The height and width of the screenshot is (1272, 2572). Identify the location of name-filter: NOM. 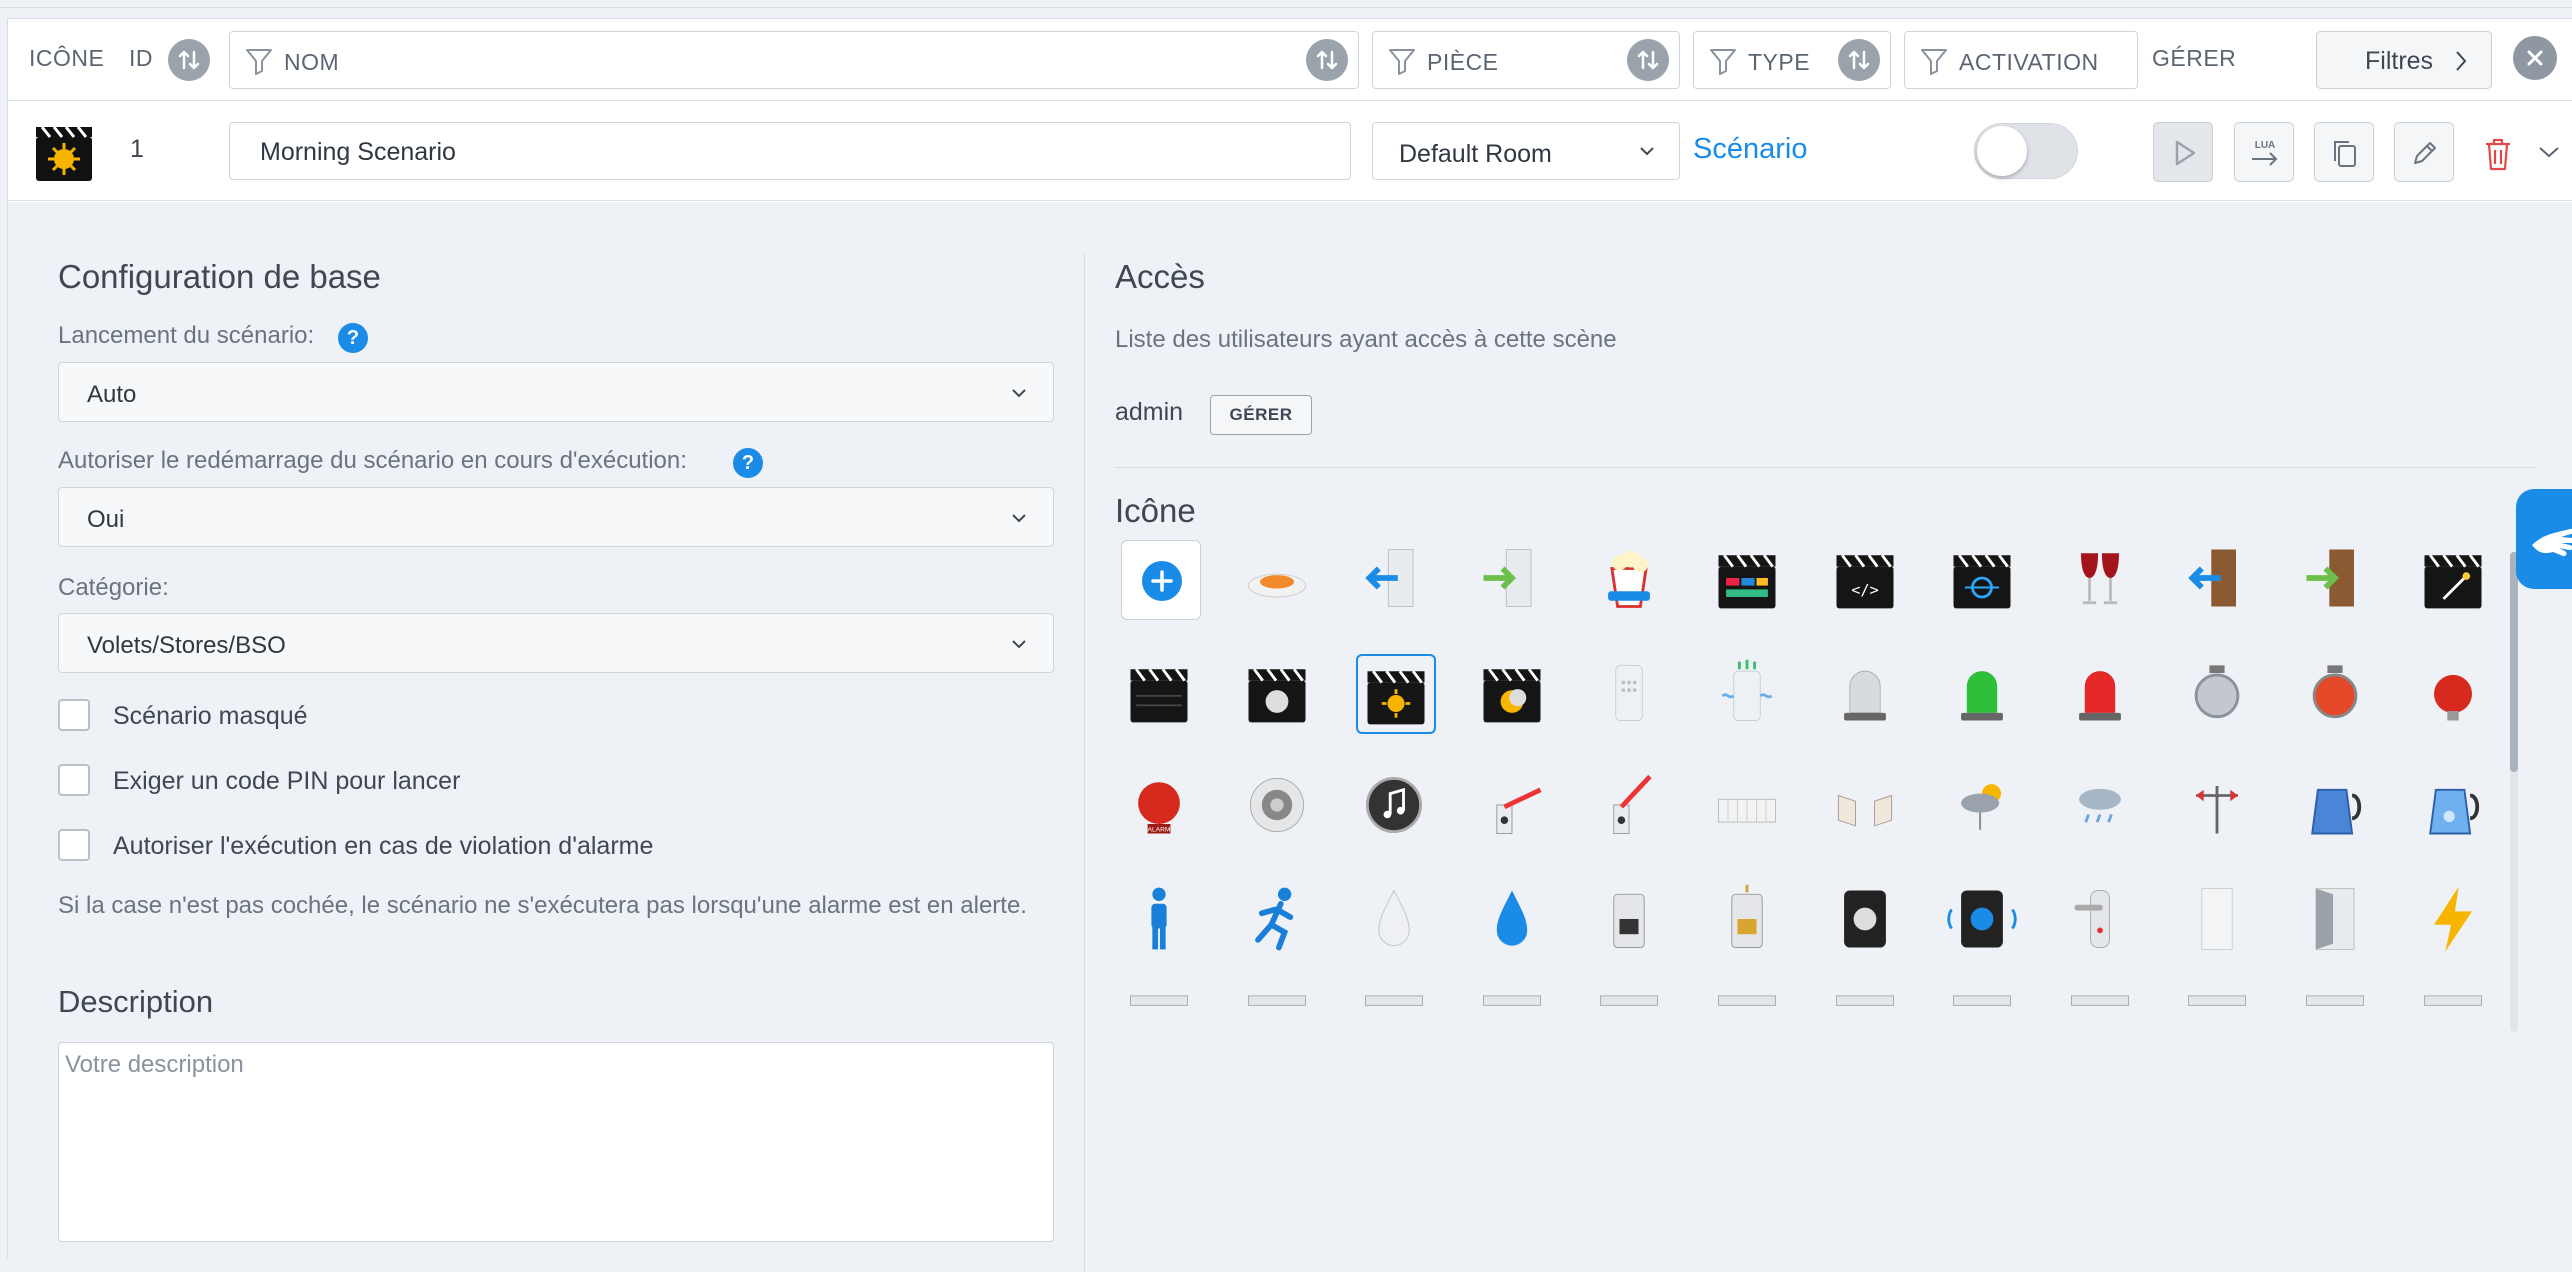
(794, 60).